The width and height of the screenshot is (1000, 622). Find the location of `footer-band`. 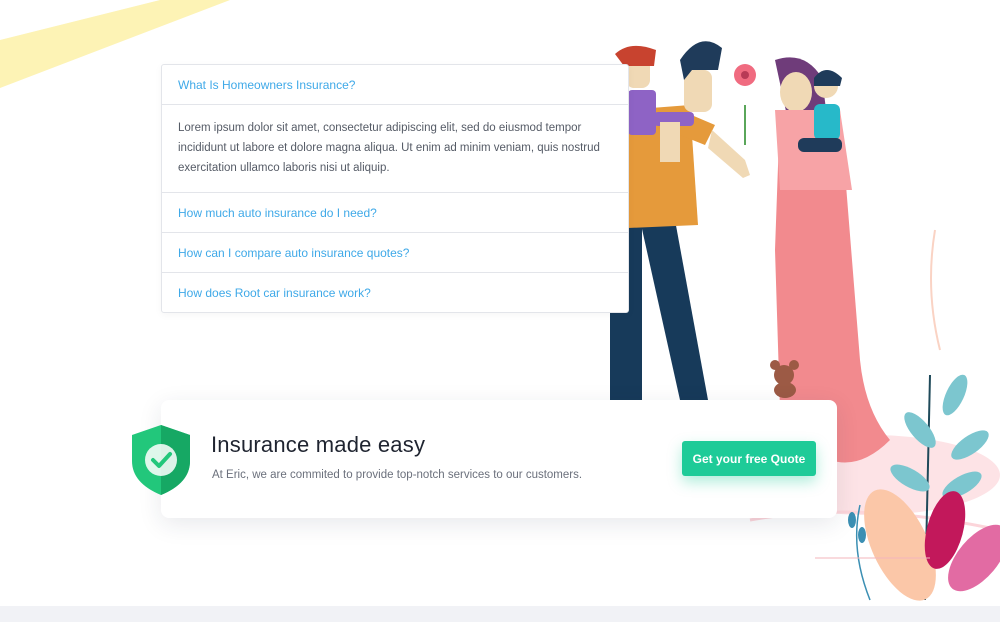

footer-band is located at coordinates (500, 614).